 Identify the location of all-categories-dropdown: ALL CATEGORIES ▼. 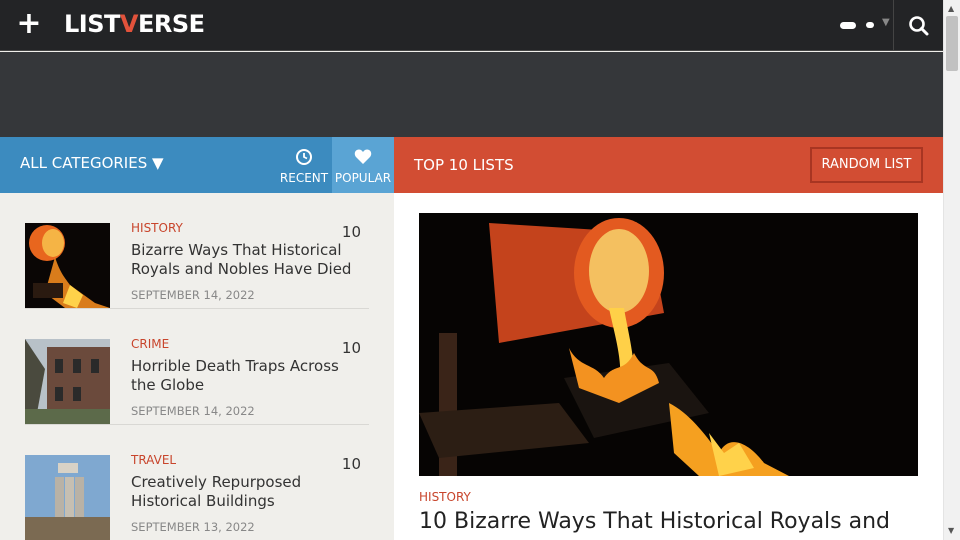
(92, 163).